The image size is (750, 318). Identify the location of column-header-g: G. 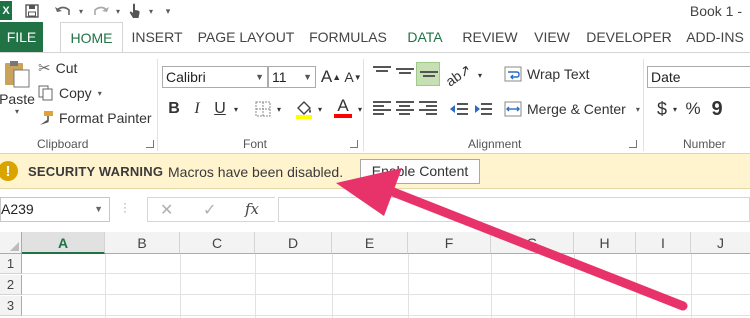
(532, 243).